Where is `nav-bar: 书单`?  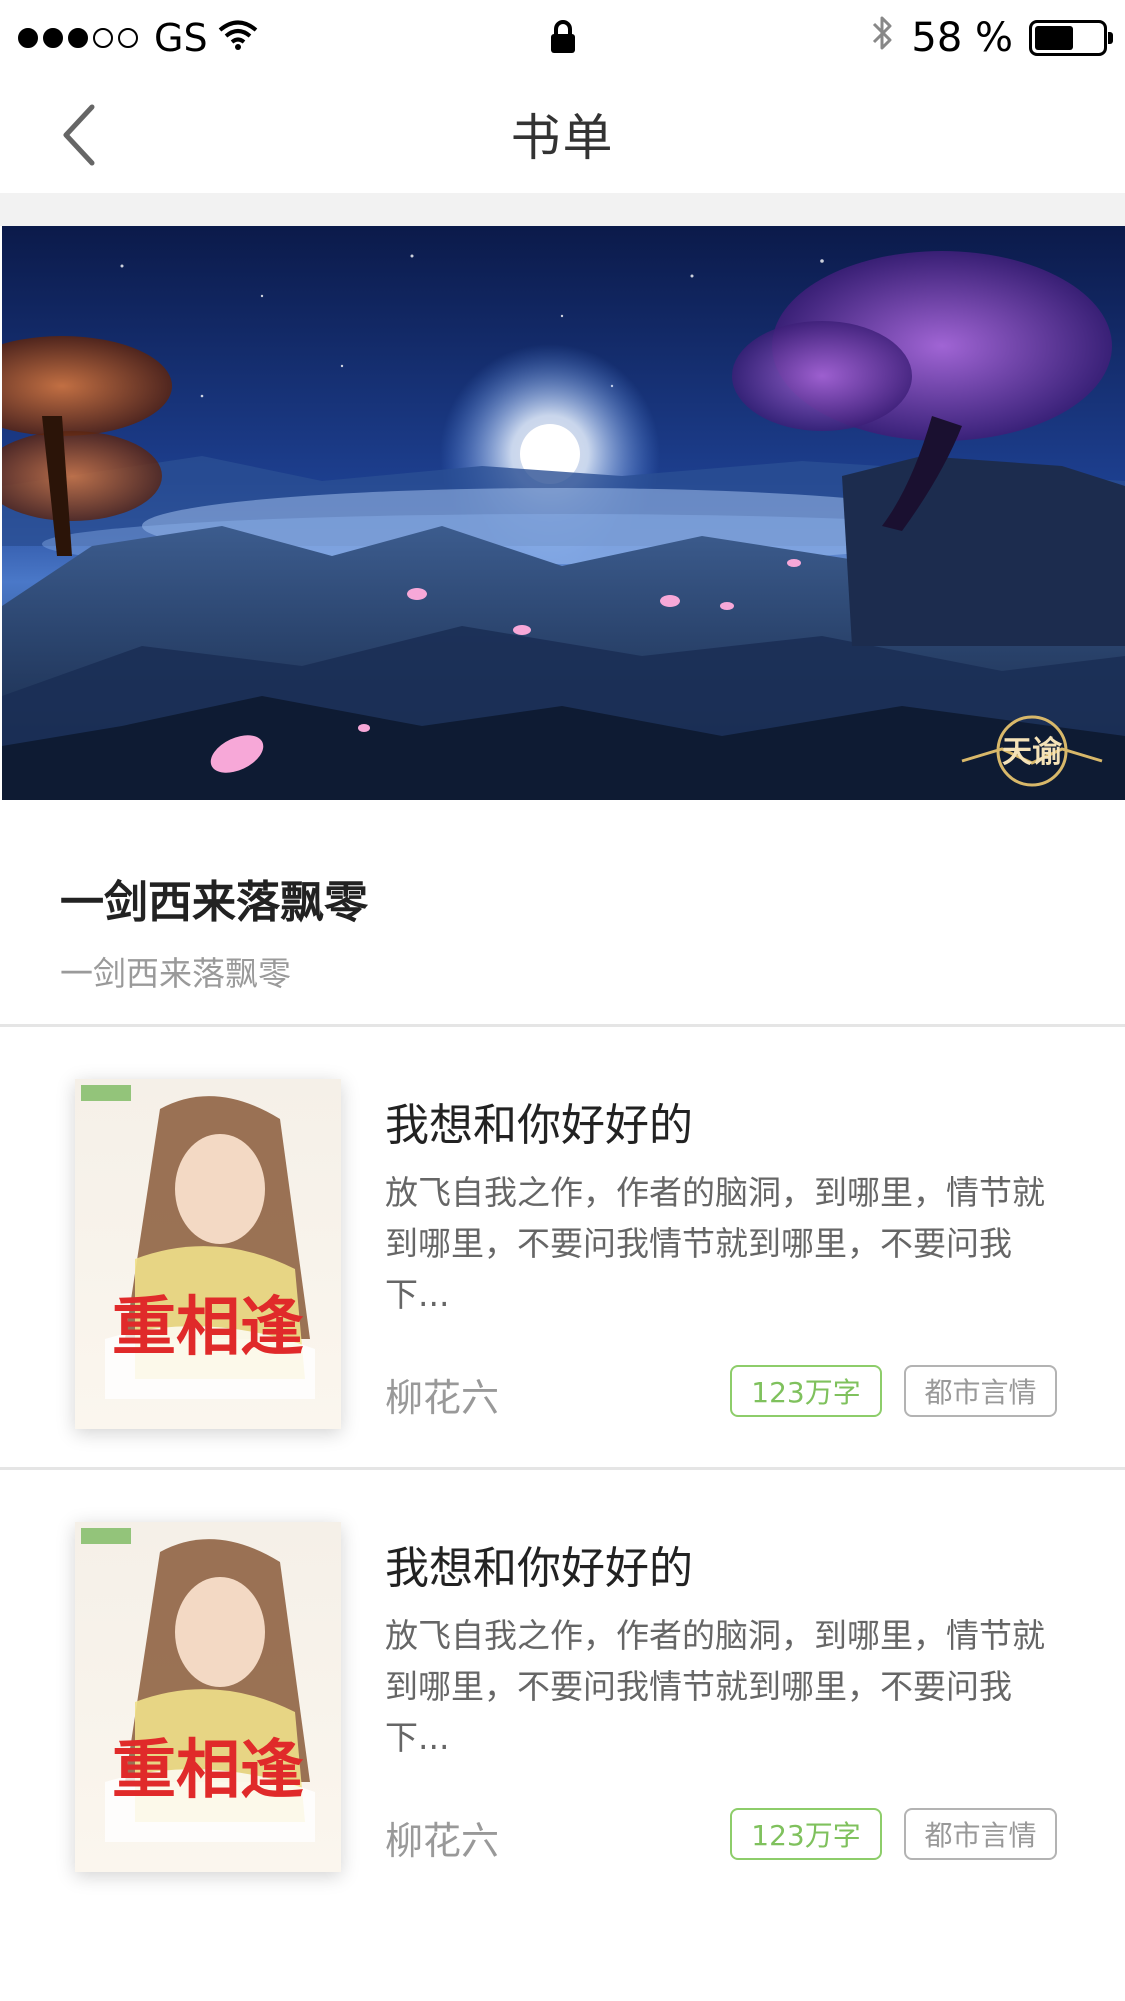
nav-bar: 书单 is located at coordinates (562, 134).